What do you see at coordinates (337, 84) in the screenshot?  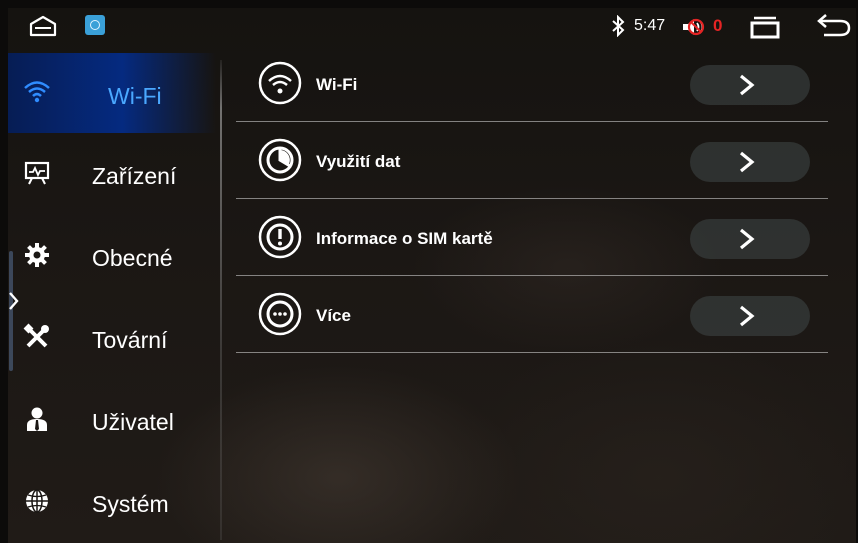 I see `list-item-label: Wi-Fi` at bounding box center [337, 84].